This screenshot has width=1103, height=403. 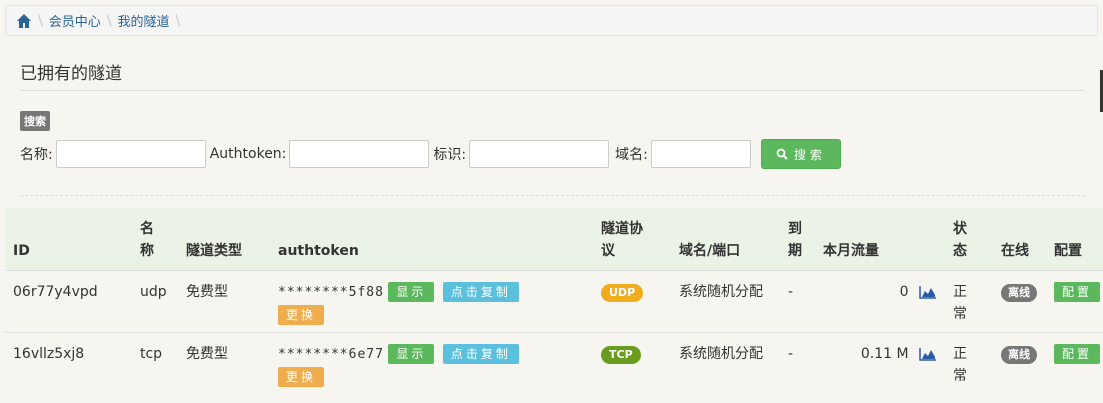 I want to click on breadcrumb-my-tunnels: 我的隧道, so click(x=143, y=20).